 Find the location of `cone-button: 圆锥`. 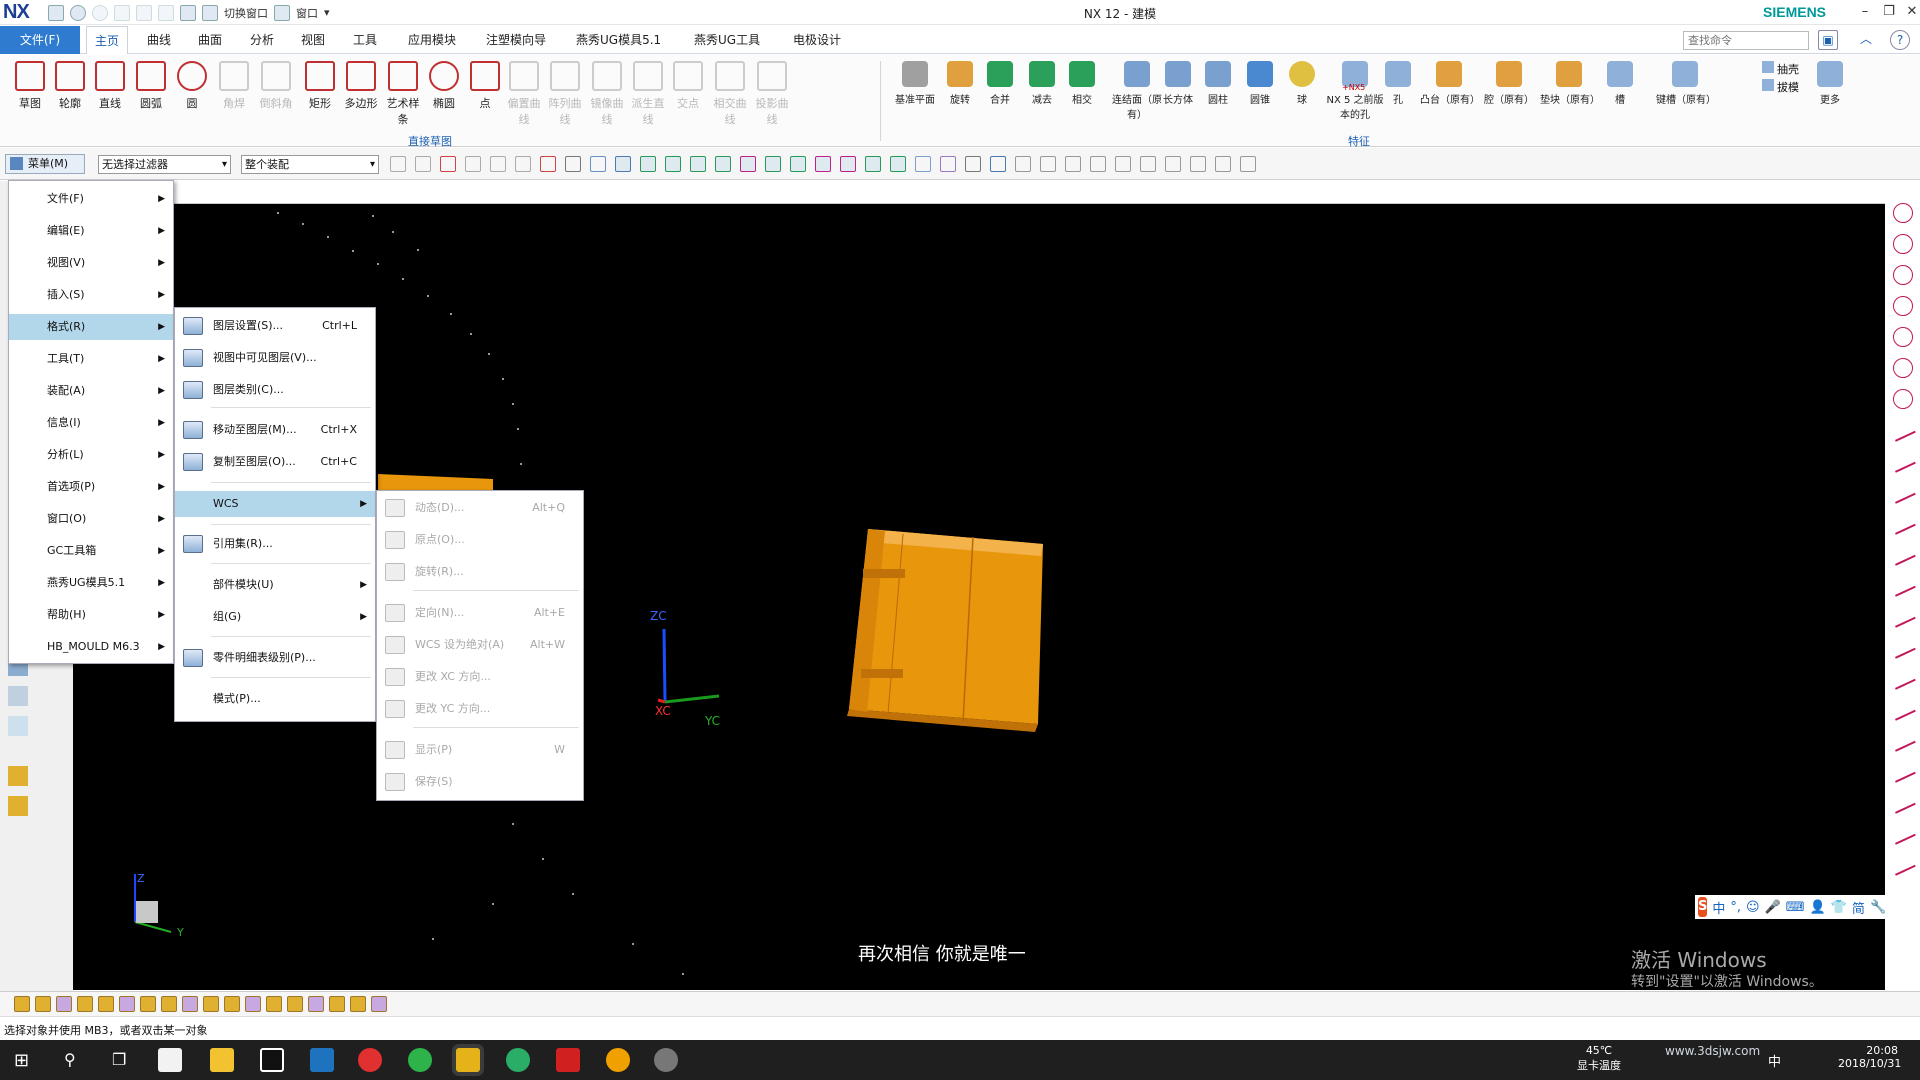

cone-button: 圆锥 is located at coordinates (1260, 83).